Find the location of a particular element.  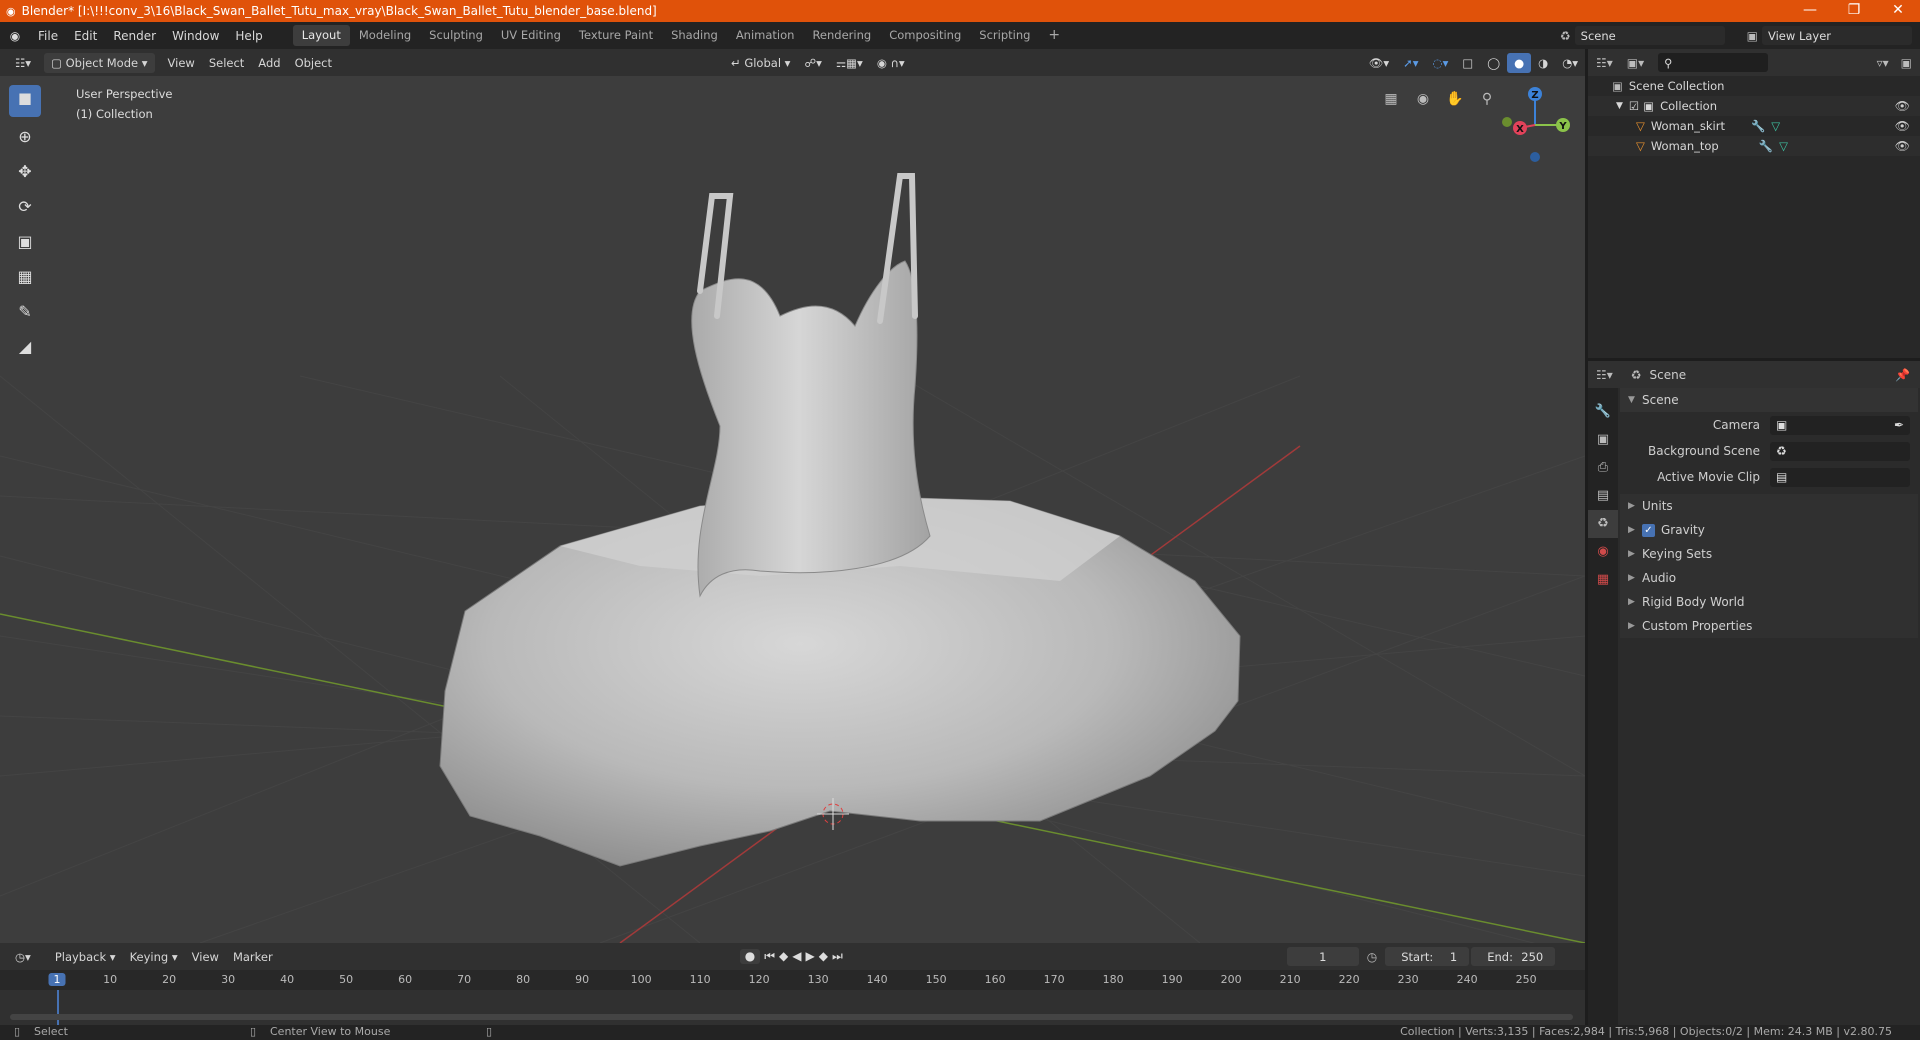

minimize-button: — is located at coordinates (1810, 11).